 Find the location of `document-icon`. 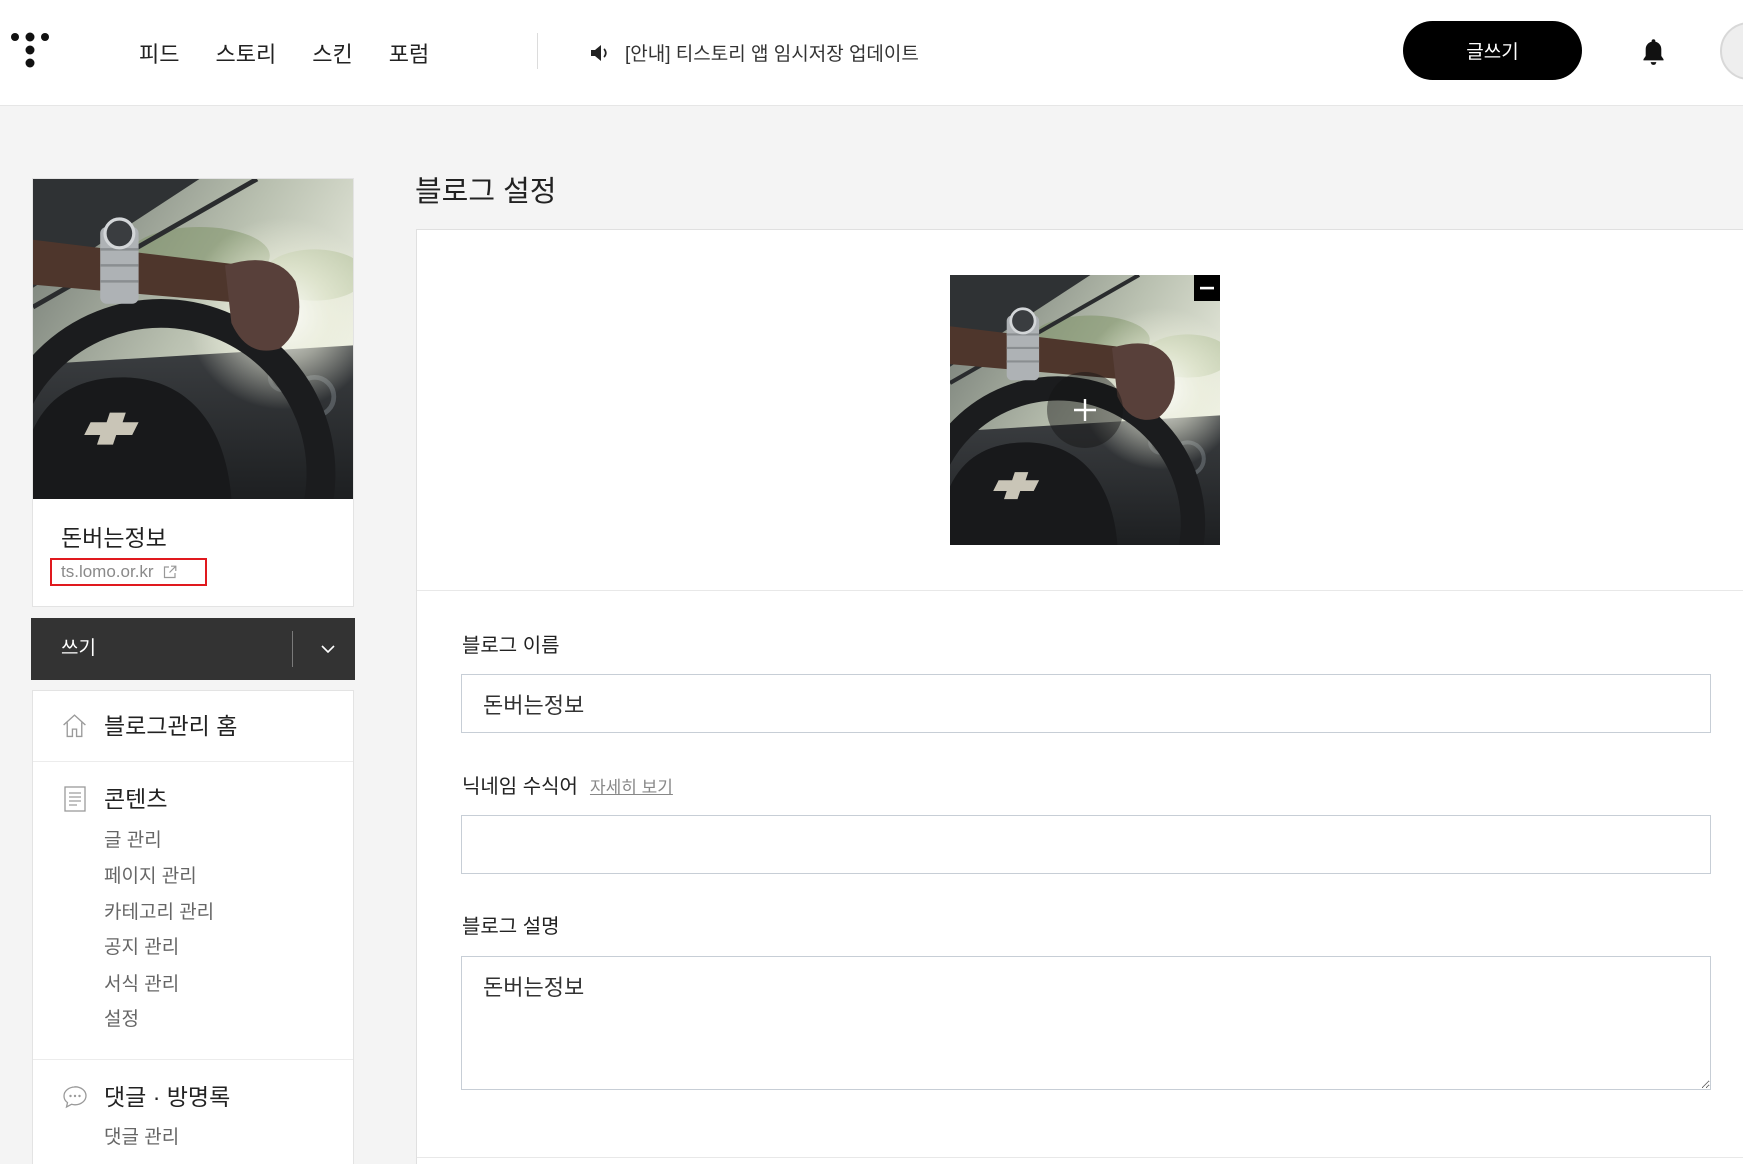

document-icon is located at coordinates (75, 799).